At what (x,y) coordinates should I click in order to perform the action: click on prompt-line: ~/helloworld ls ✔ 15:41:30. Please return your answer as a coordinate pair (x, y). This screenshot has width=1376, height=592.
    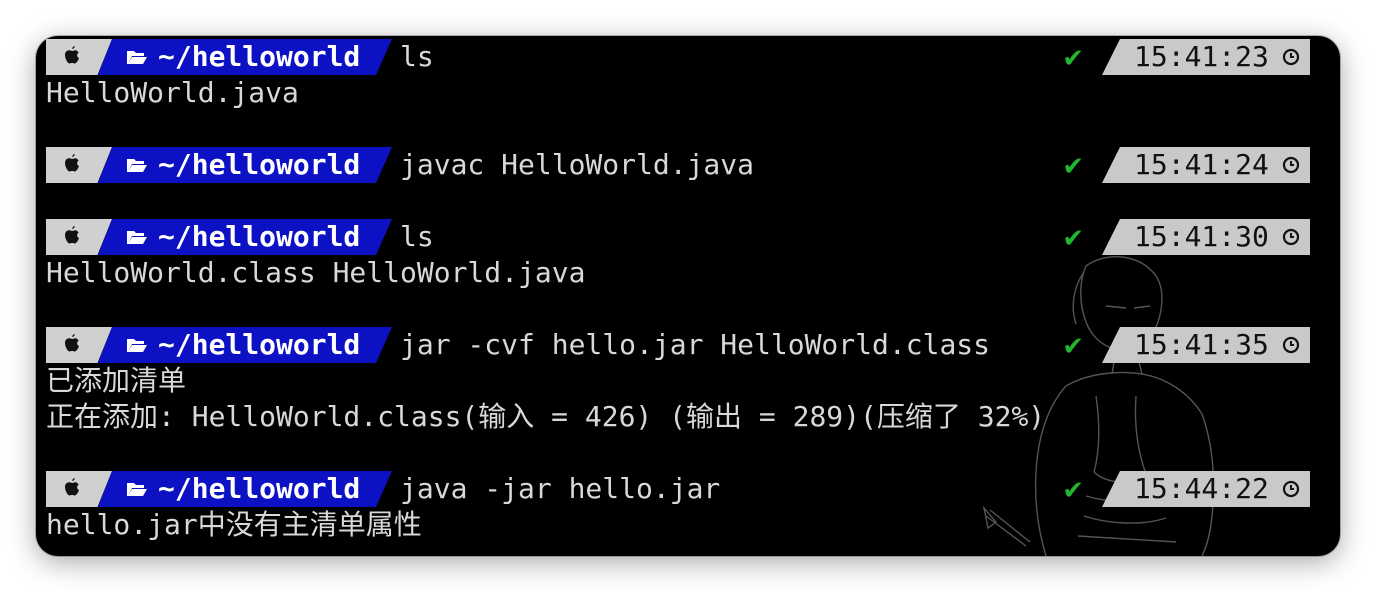
    Looking at the image, I should click on (678, 237).